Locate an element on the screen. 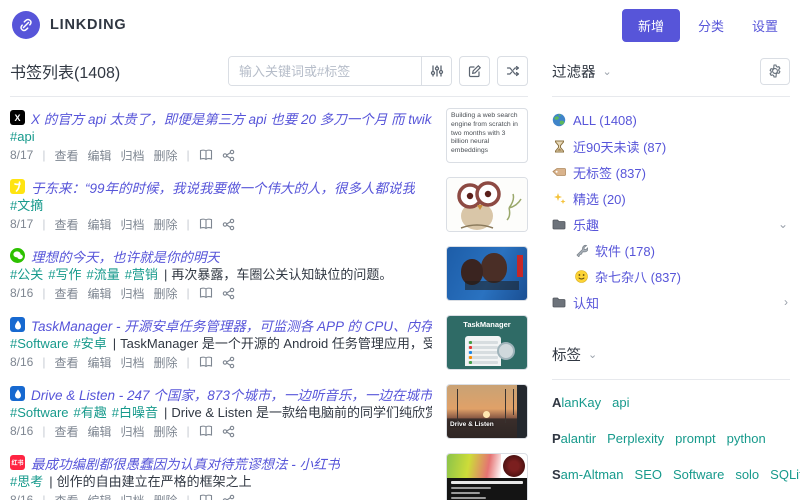 Image resolution: width=800 pixels, height=500 pixels. filter-link: 乐趣 is located at coordinates (575, 224).